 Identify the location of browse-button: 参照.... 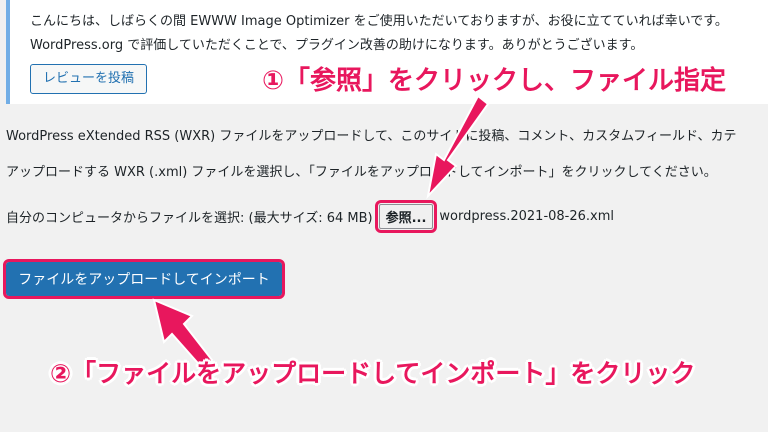
(406, 216).